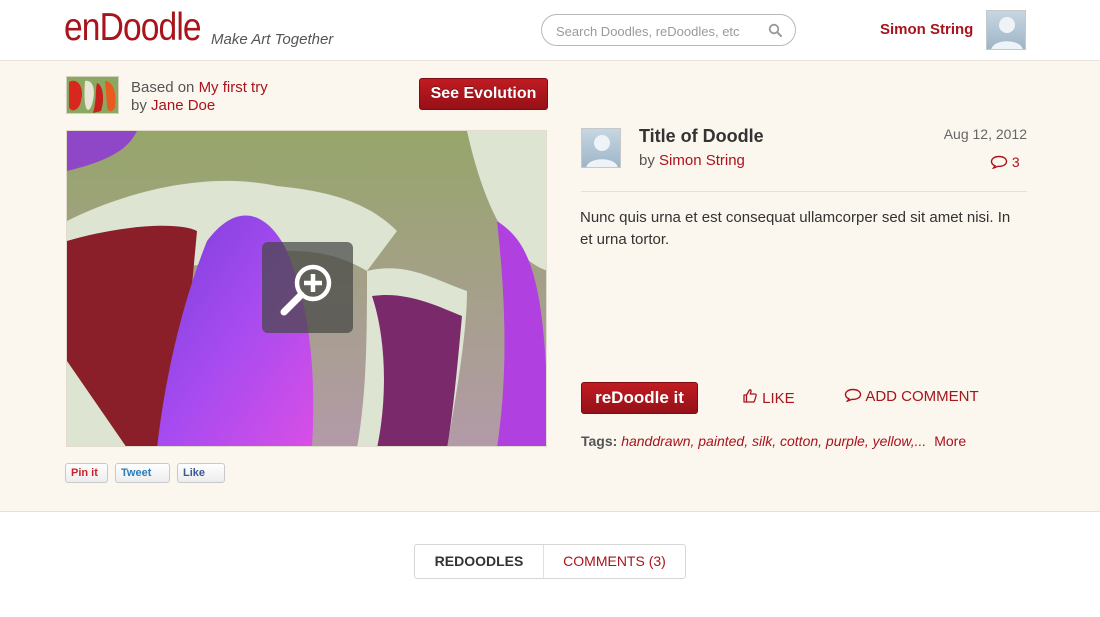  Describe the element at coordinates (701, 136) in the screenshot. I see `doodle-title: Title of Doodle` at that location.